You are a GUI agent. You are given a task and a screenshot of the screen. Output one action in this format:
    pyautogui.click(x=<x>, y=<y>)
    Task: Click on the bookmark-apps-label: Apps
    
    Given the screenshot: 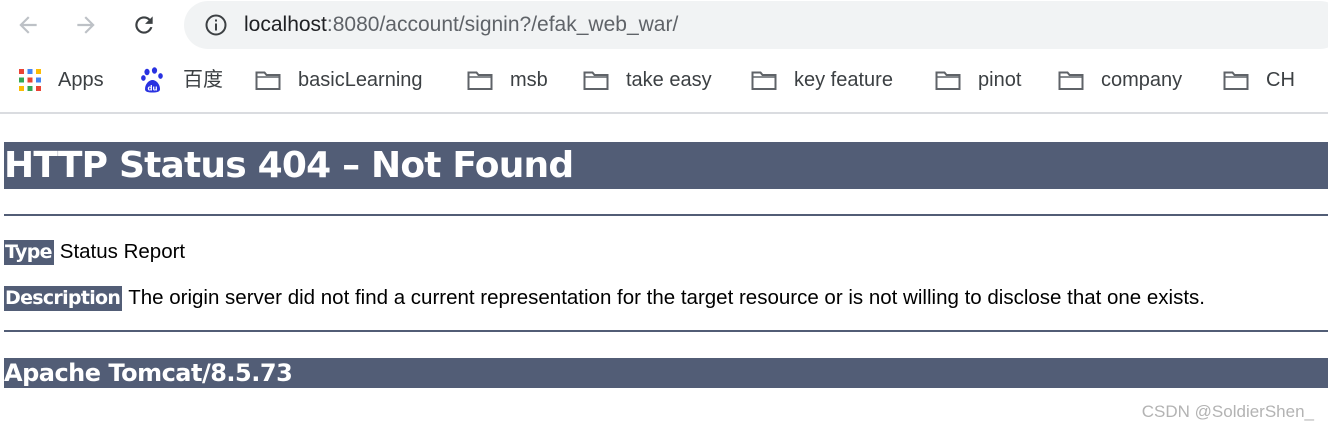 What is the action you would take?
    pyautogui.click(x=81, y=80)
    